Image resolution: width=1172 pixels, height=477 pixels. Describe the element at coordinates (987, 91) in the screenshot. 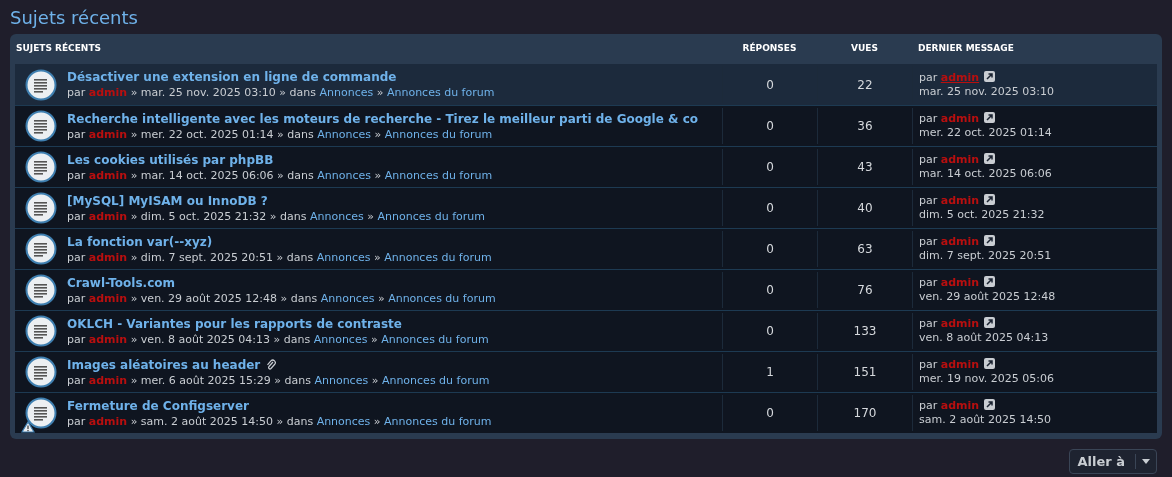

I see `last-post-date: mar. 25 nov. 2025 03:10` at that location.